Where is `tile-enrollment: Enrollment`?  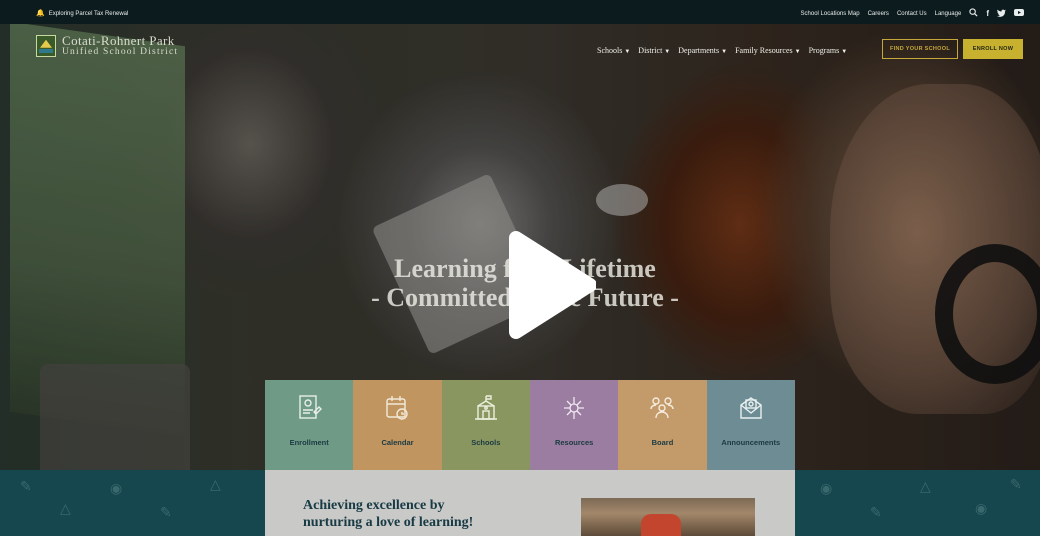
tile-enrollment: Enrollment is located at coordinates (309, 425).